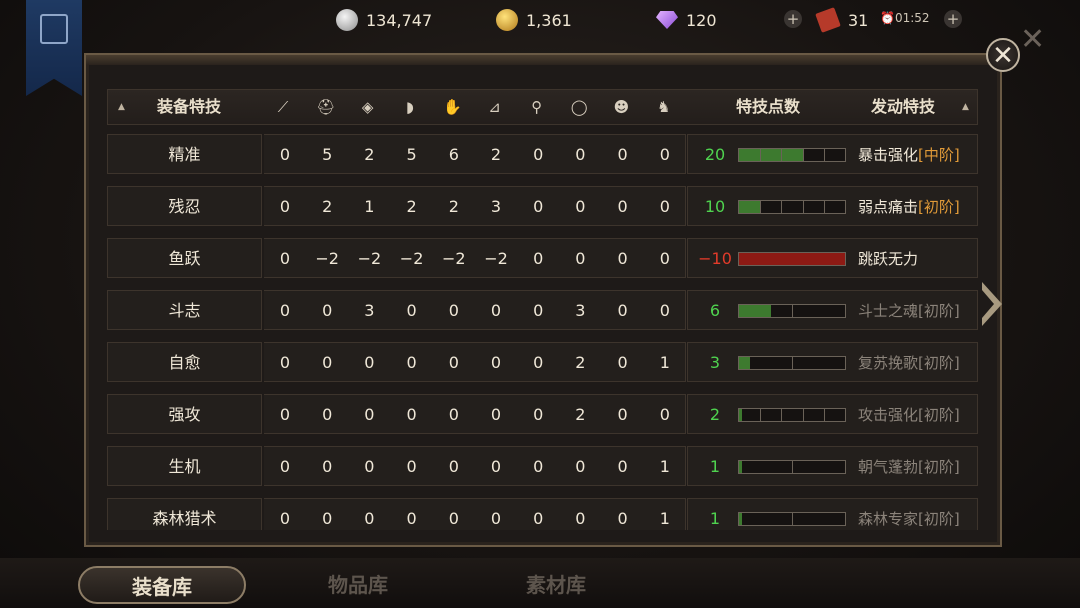 The image size is (1080, 608). I want to click on slot-values: 0 5 2 5 6 2 0 0 0 0, so click(475, 154).